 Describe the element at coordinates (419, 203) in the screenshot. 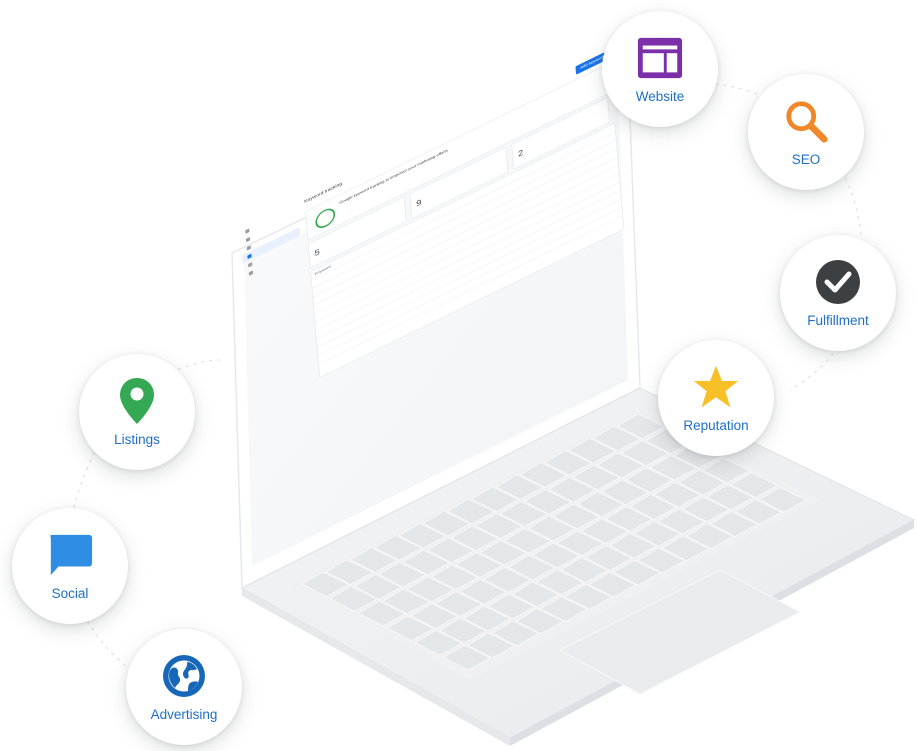

I see `stat-value: 9` at that location.